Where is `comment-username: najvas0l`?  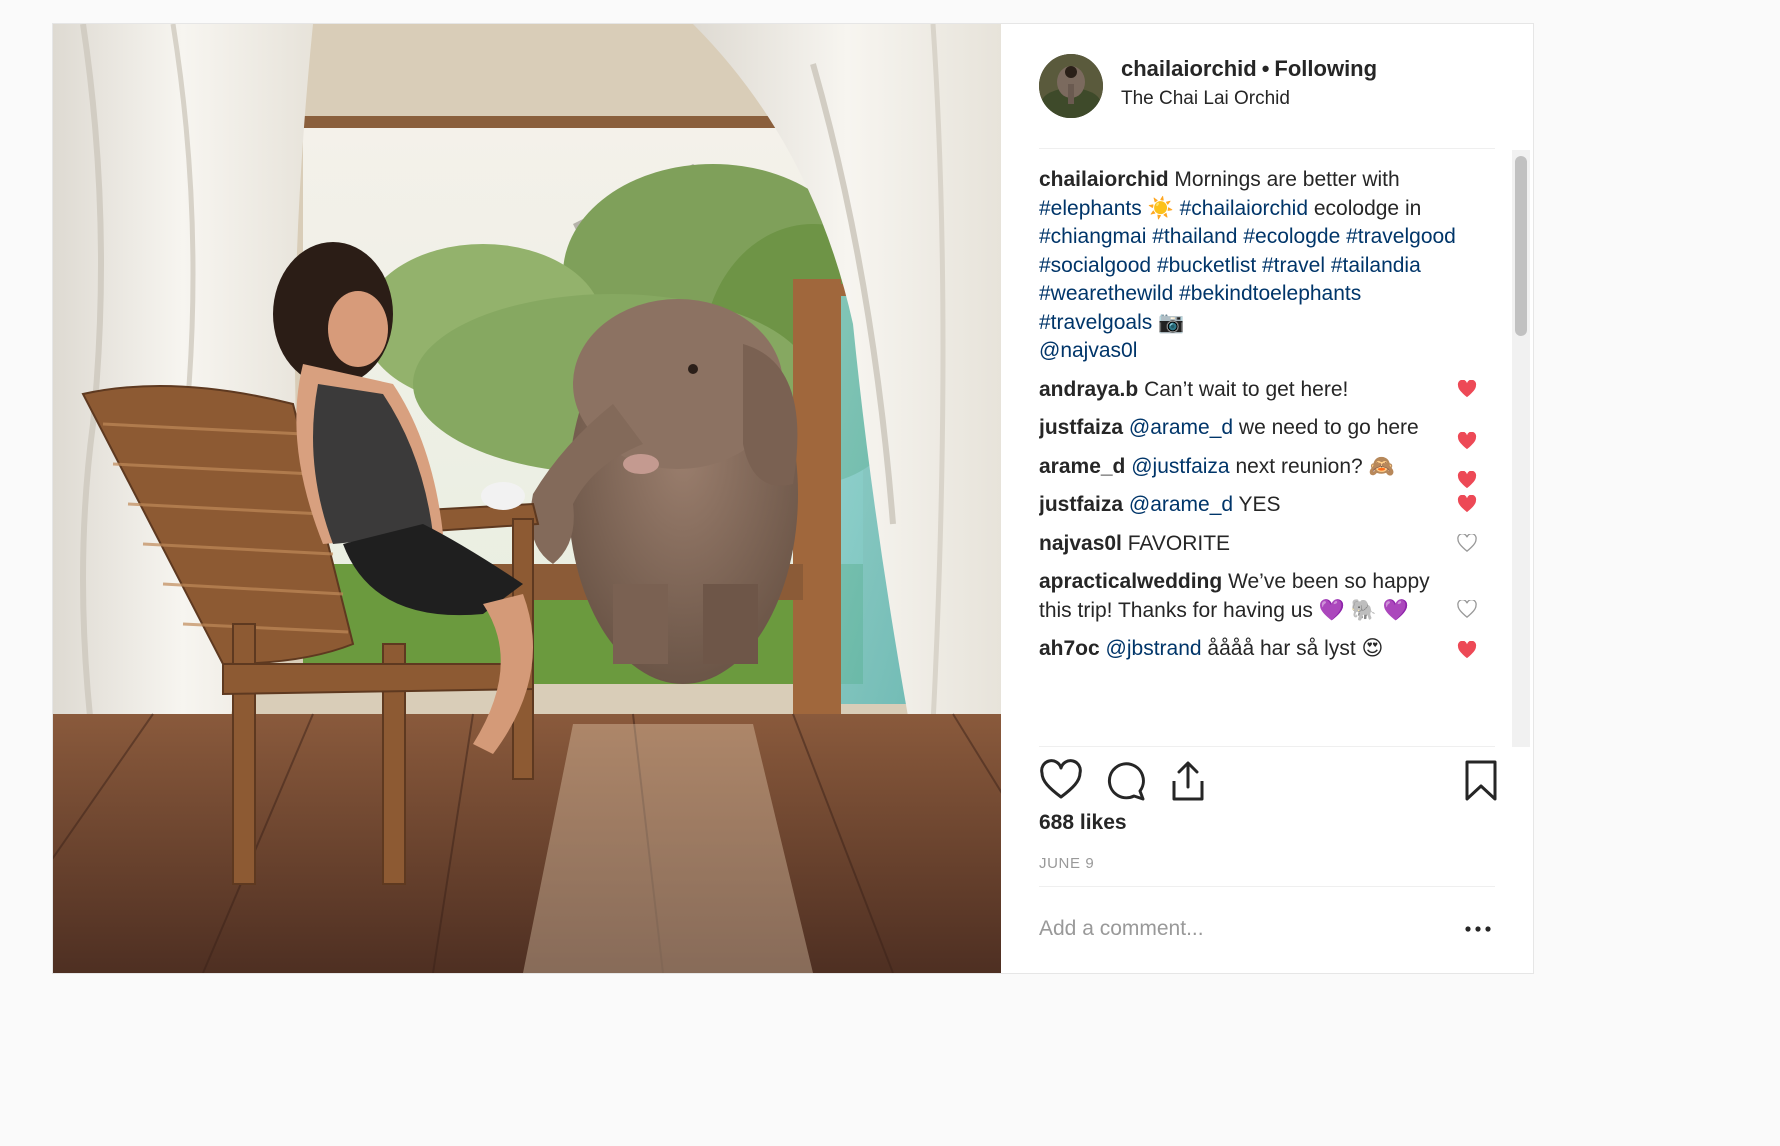
comment-username: najvas0l is located at coordinates (1080, 543).